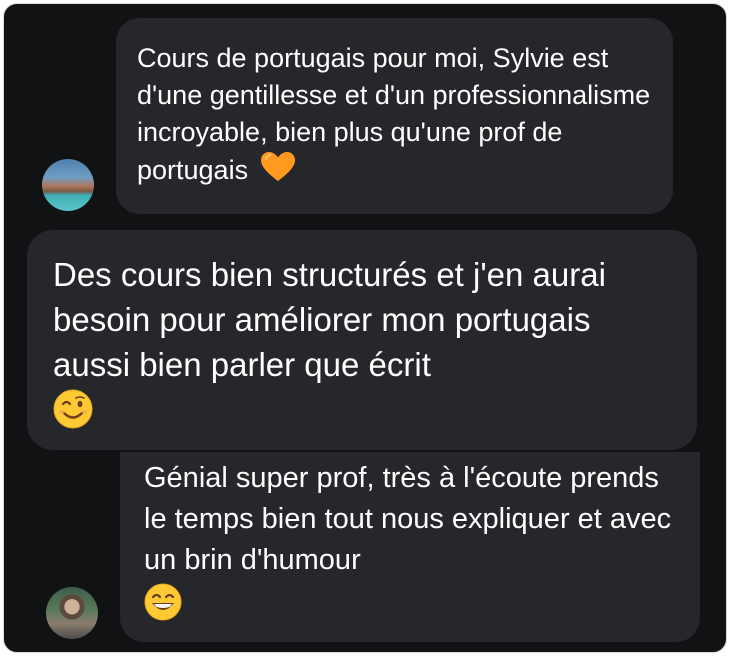 The width and height of the screenshot is (732, 658). What do you see at coordinates (411, 608) in the screenshot?
I see `grinning-face-icon` at bounding box center [411, 608].